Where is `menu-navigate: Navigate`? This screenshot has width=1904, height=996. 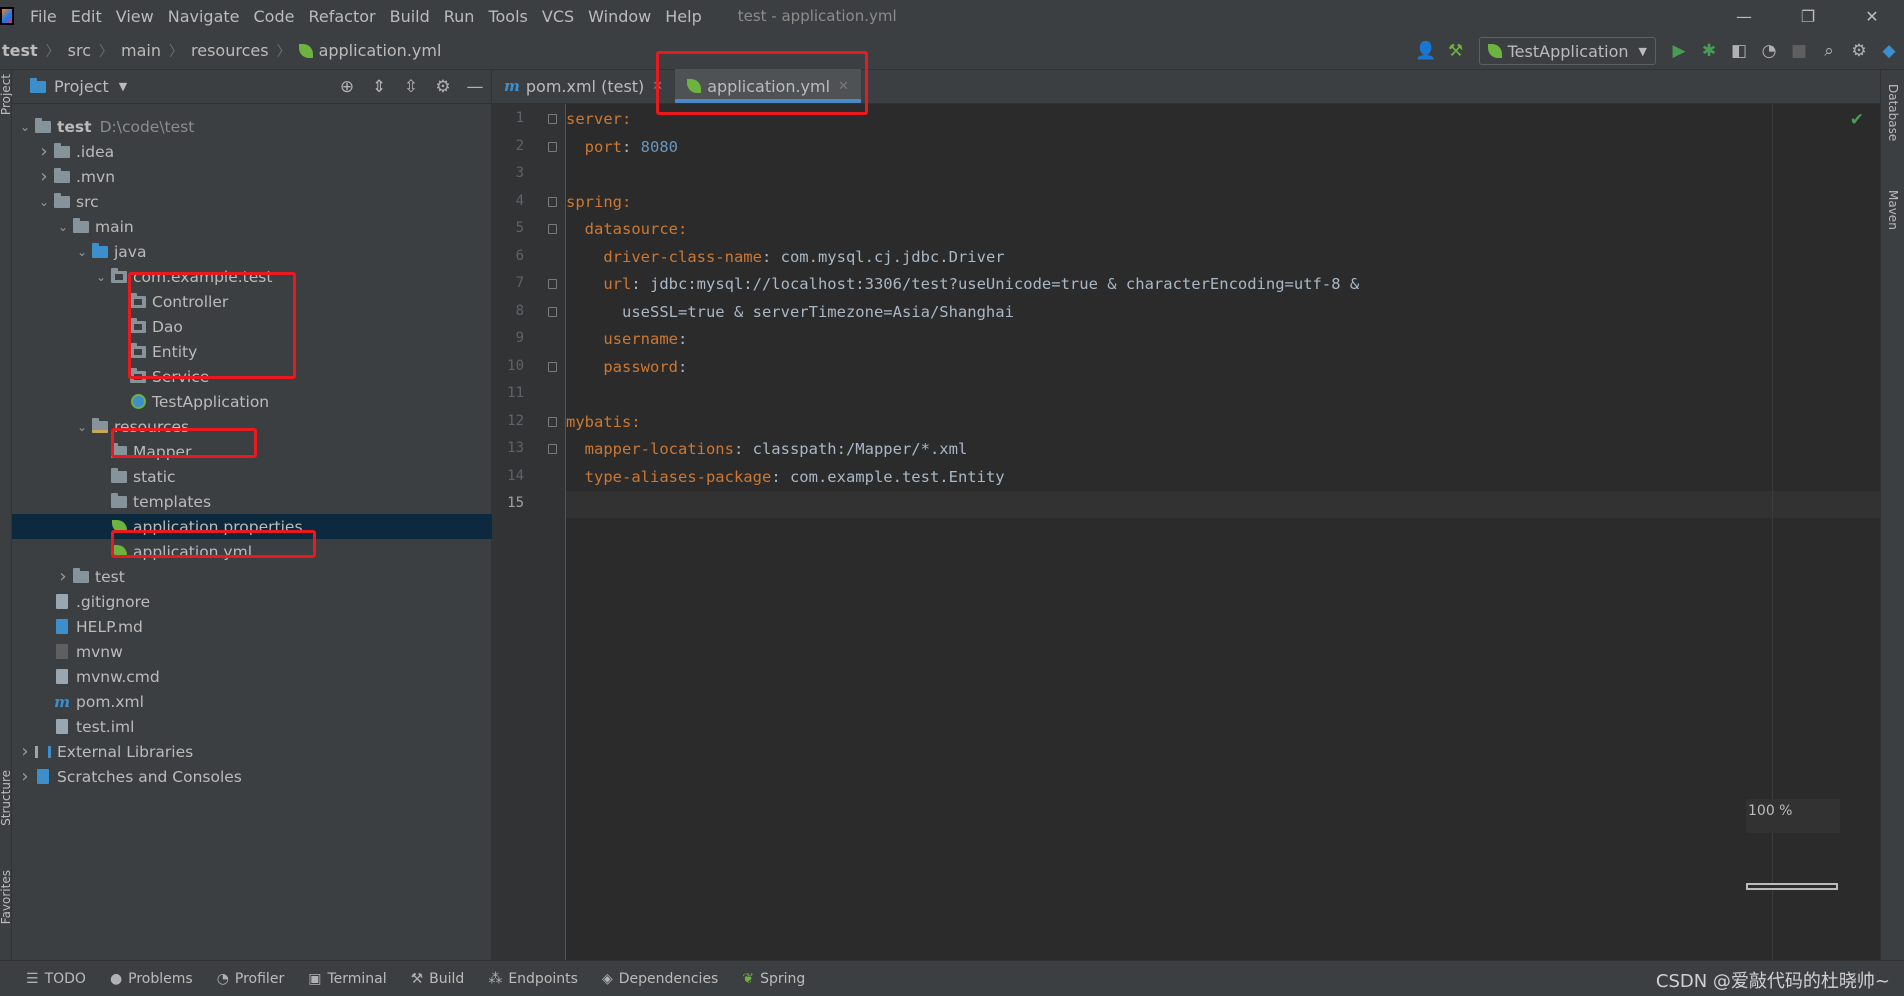
menu-navigate: Navigate is located at coordinates (204, 16).